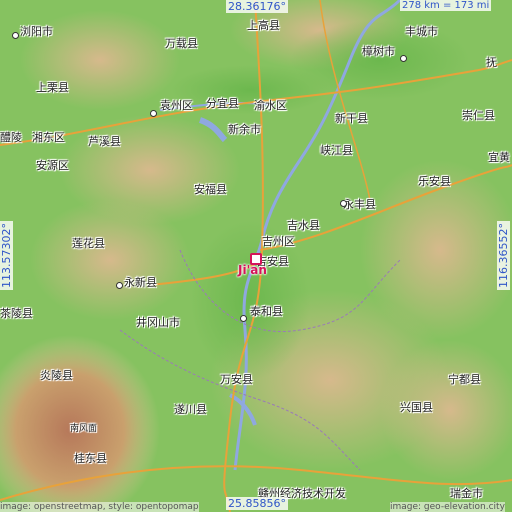  What do you see at coordinates (466, 493) in the screenshot?
I see `place-label: 瑞金市` at bounding box center [466, 493].